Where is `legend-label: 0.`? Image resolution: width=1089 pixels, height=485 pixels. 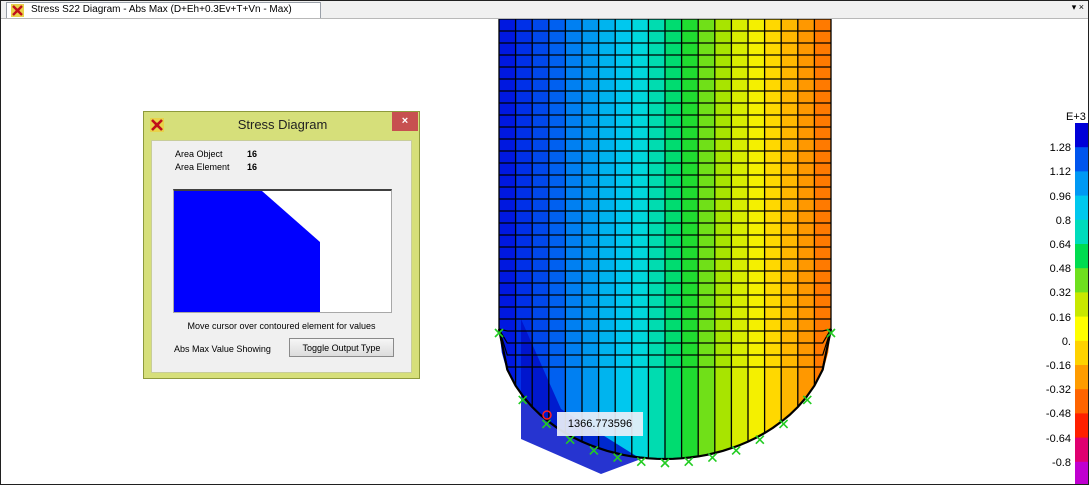
legend-label: 0. is located at coordinates (1066, 341).